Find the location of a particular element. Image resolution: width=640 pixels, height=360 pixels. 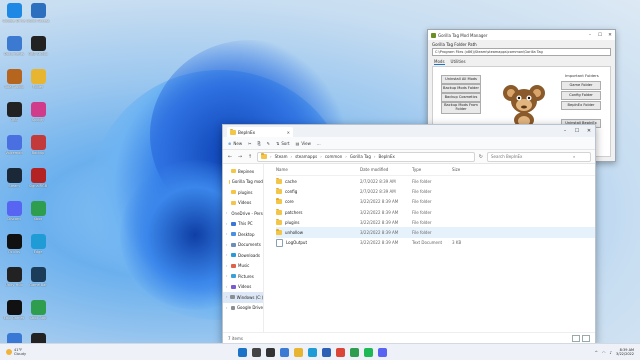

column-header-size: Size is located at coordinates (464, 169).